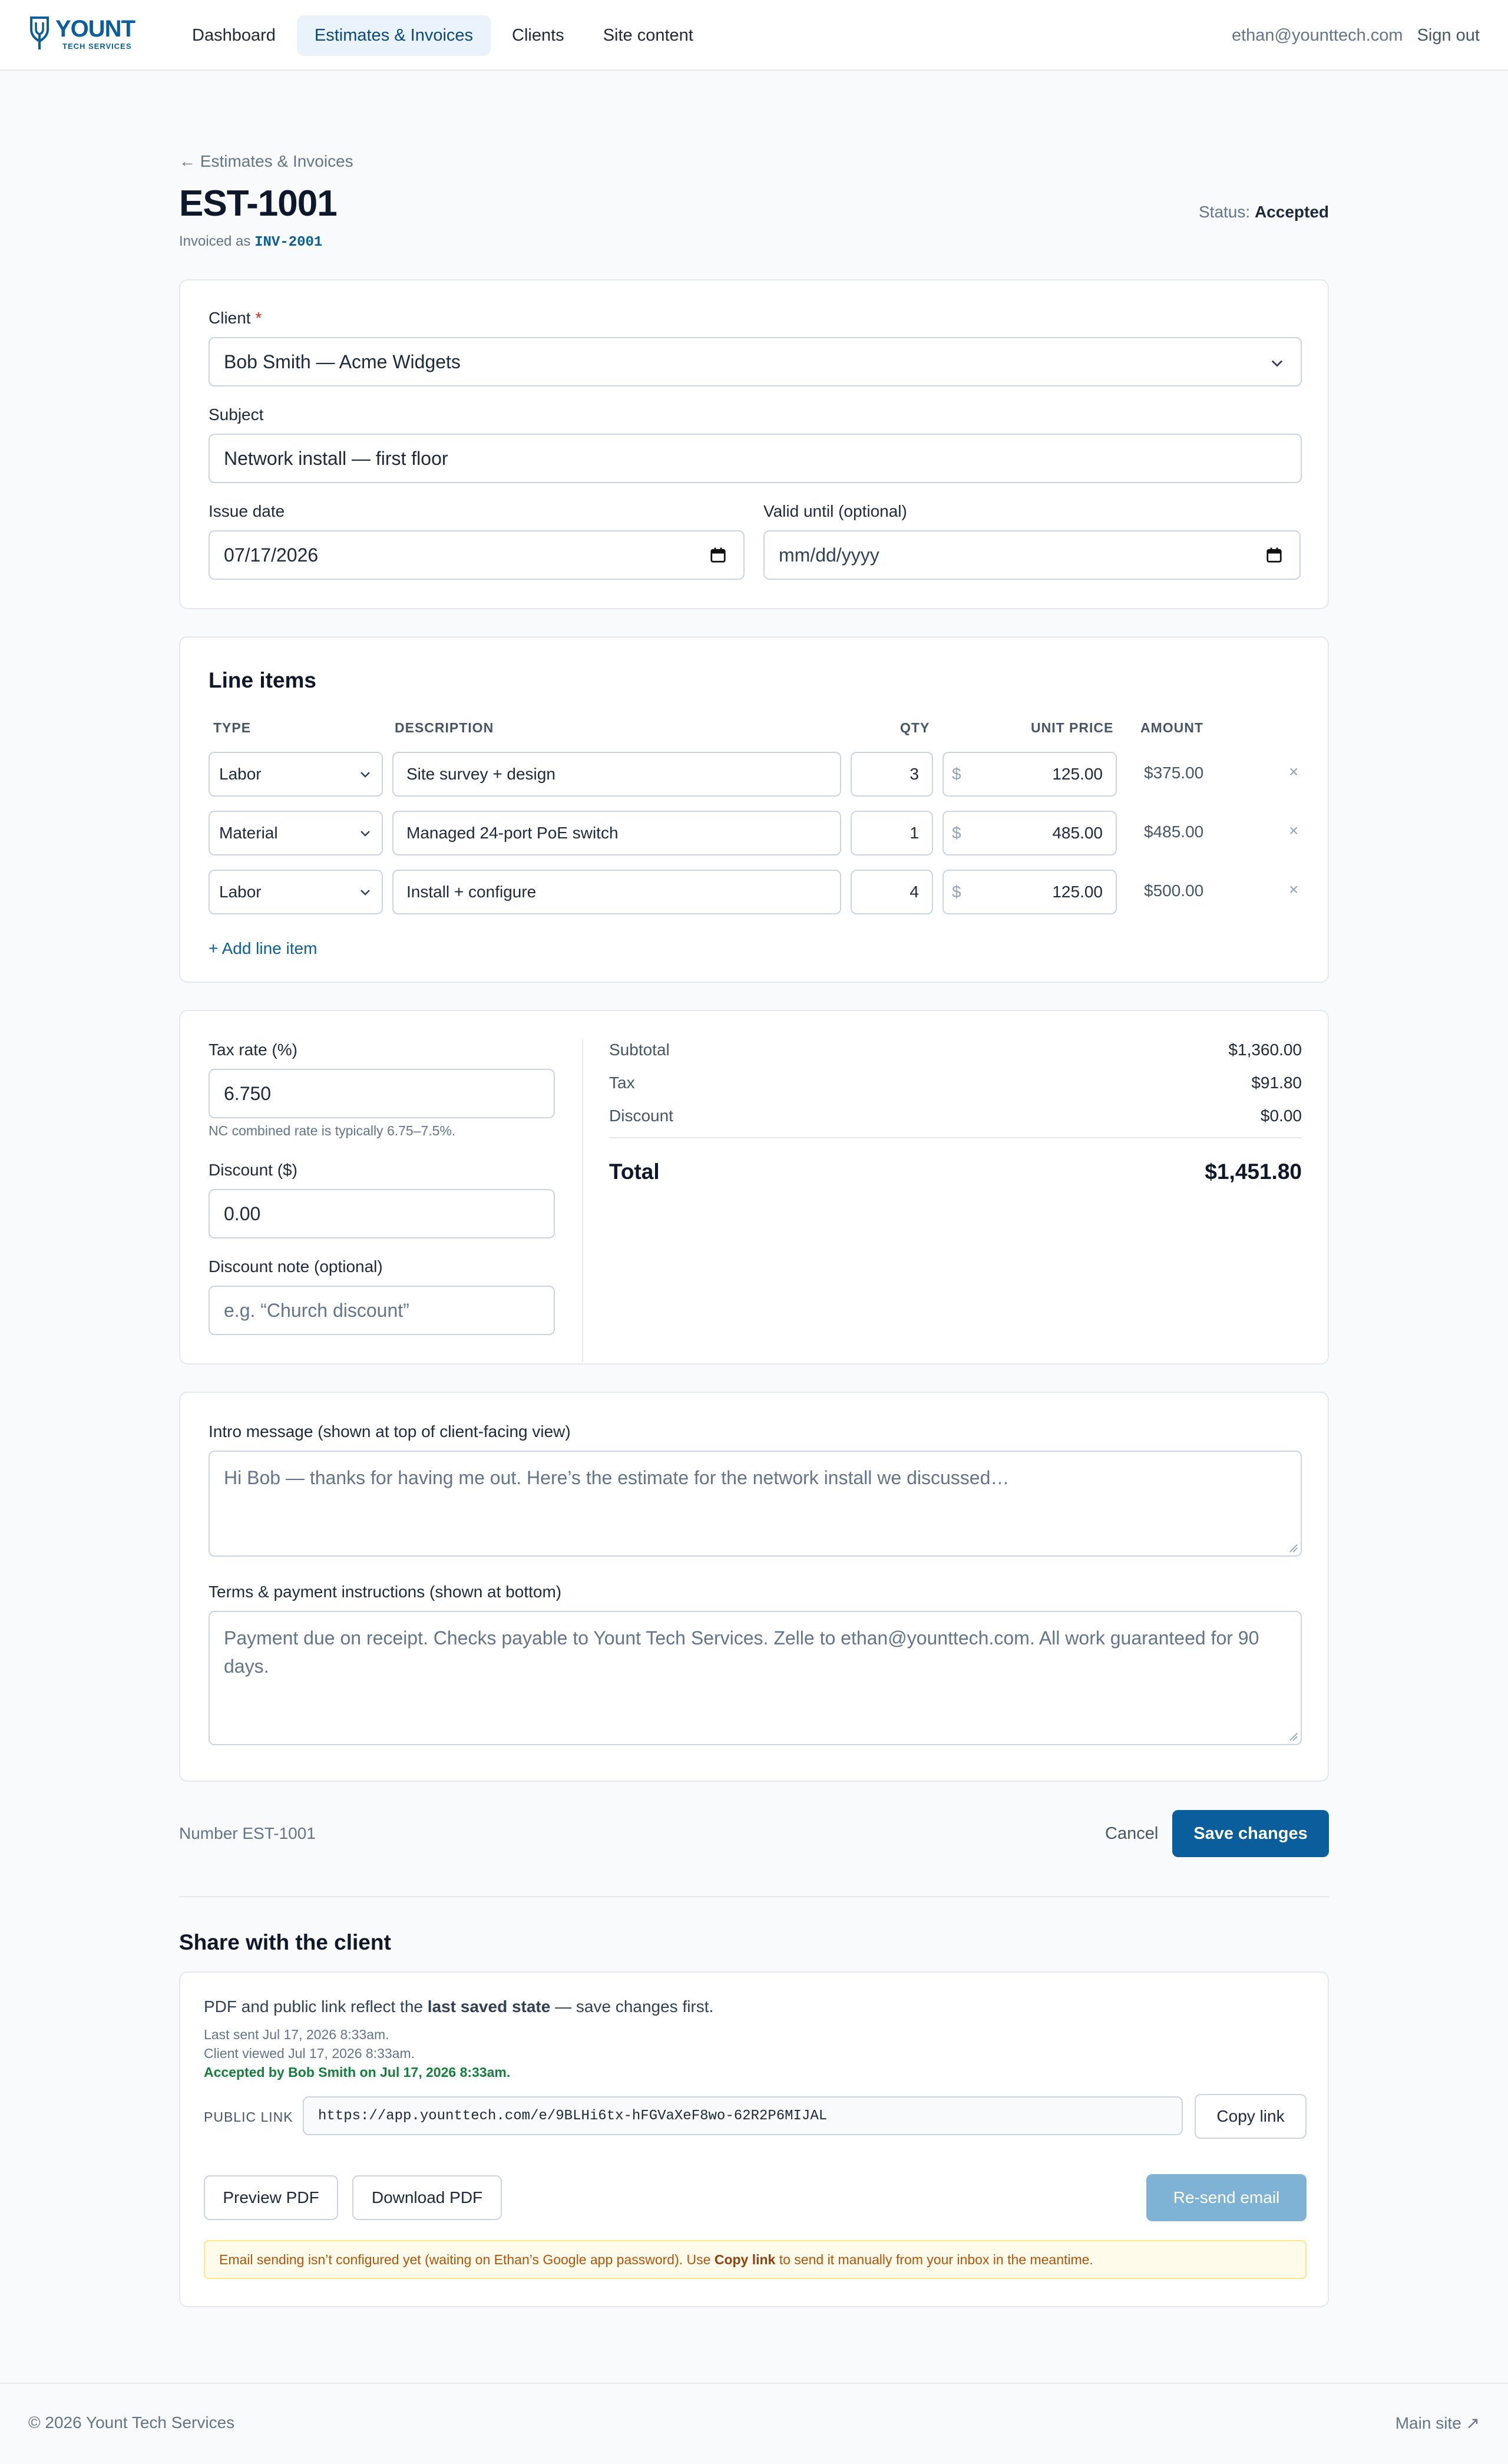 The width and height of the screenshot is (1508, 2464). I want to click on brand-name: YOUNT, so click(95, 29).